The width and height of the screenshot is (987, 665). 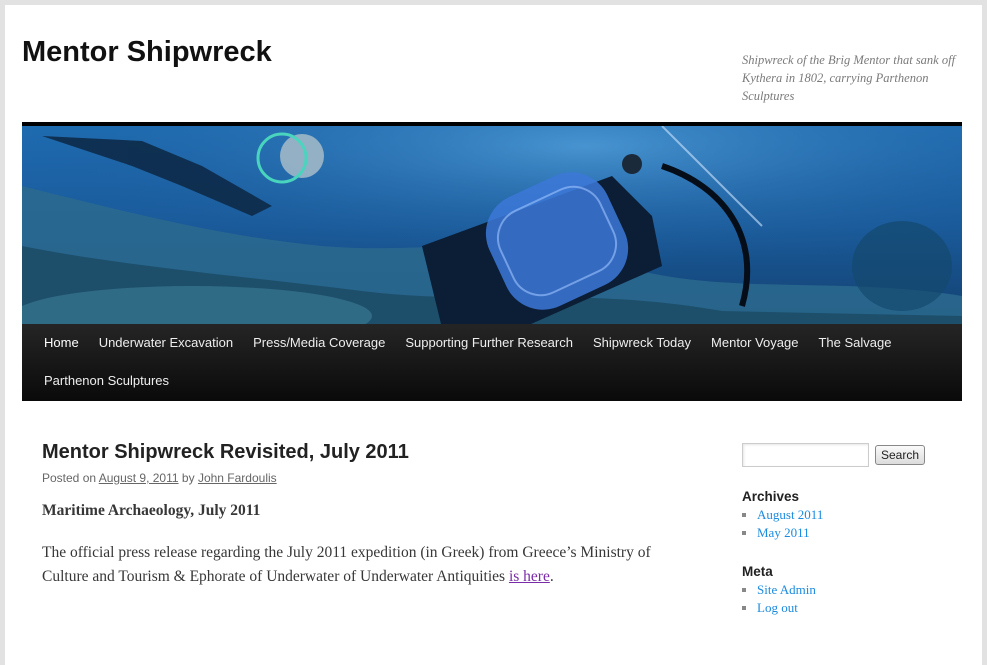 What do you see at coordinates (854, 515) in the screenshot?
I see `archive-item: August 2011` at bounding box center [854, 515].